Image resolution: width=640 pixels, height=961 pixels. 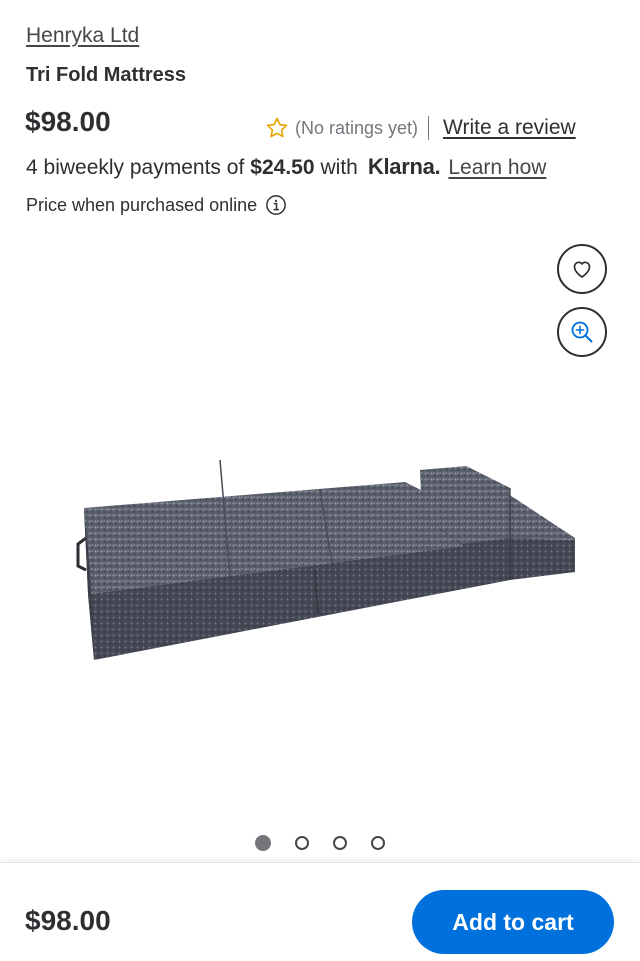 What do you see at coordinates (276, 205) in the screenshot?
I see `info-icon` at bounding box center [276, 205].